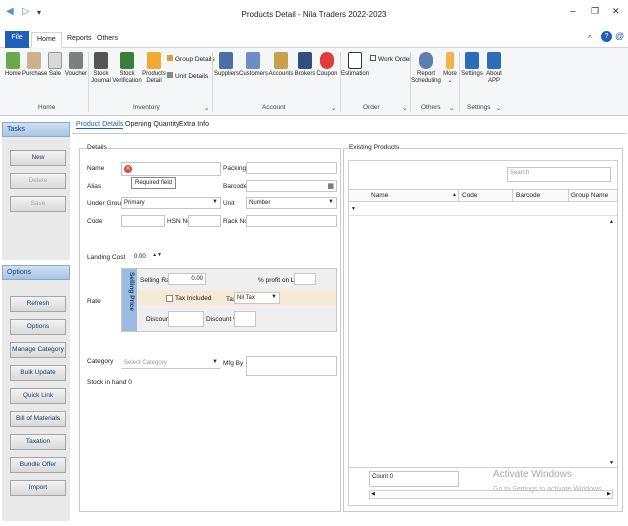  I want to click on estimation-button: Estimation, so click(355, 65).